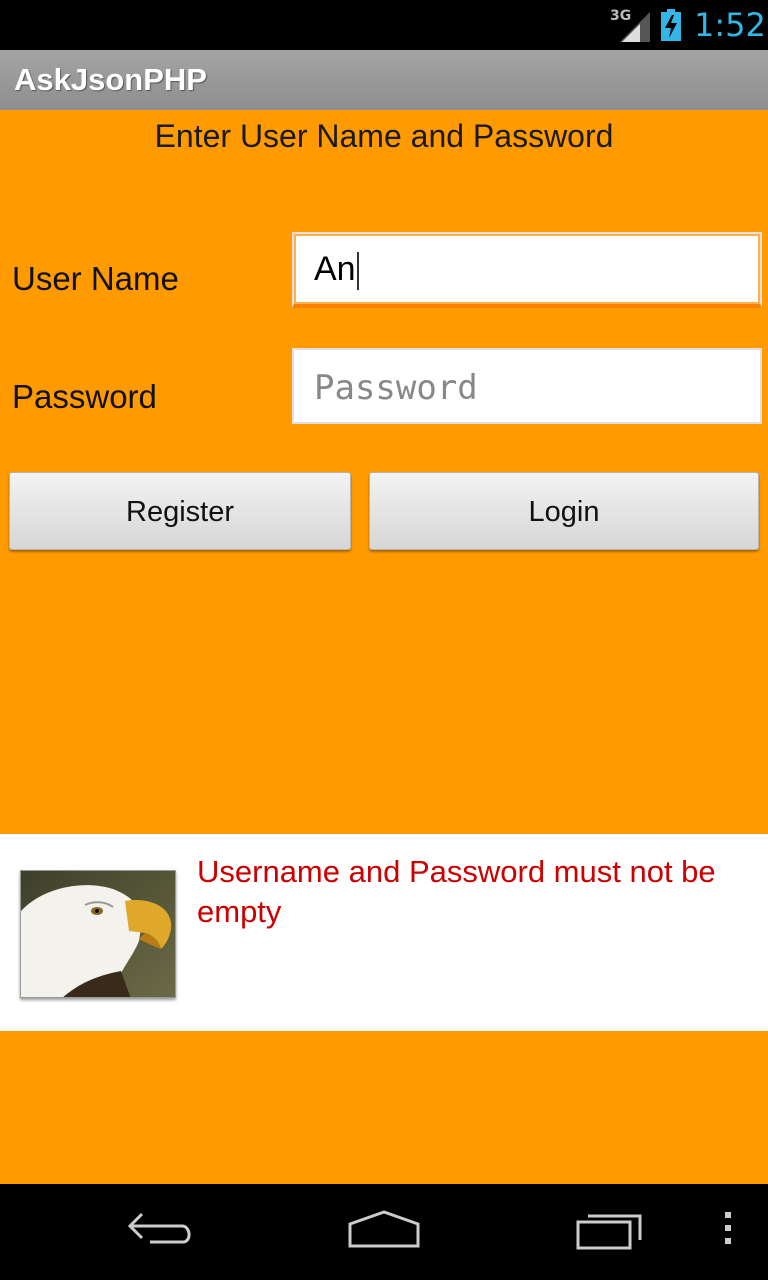 The image size is (768, 1280). Describe the element at coordinates (98, 934) in the screenshot. I see `eagle-image` at that location.